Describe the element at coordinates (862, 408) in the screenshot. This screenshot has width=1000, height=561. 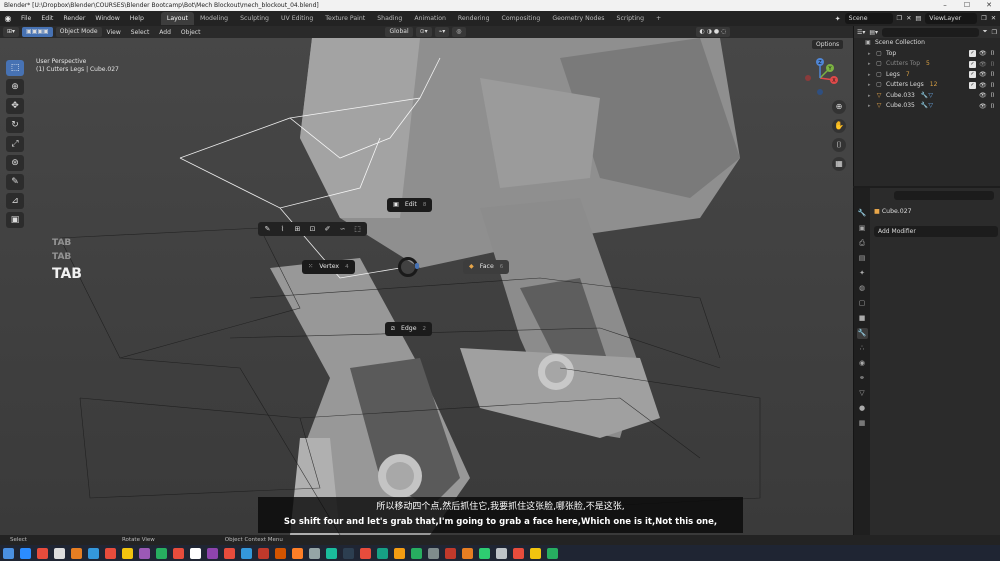
I see `material-tab-icon: ●` at that location.